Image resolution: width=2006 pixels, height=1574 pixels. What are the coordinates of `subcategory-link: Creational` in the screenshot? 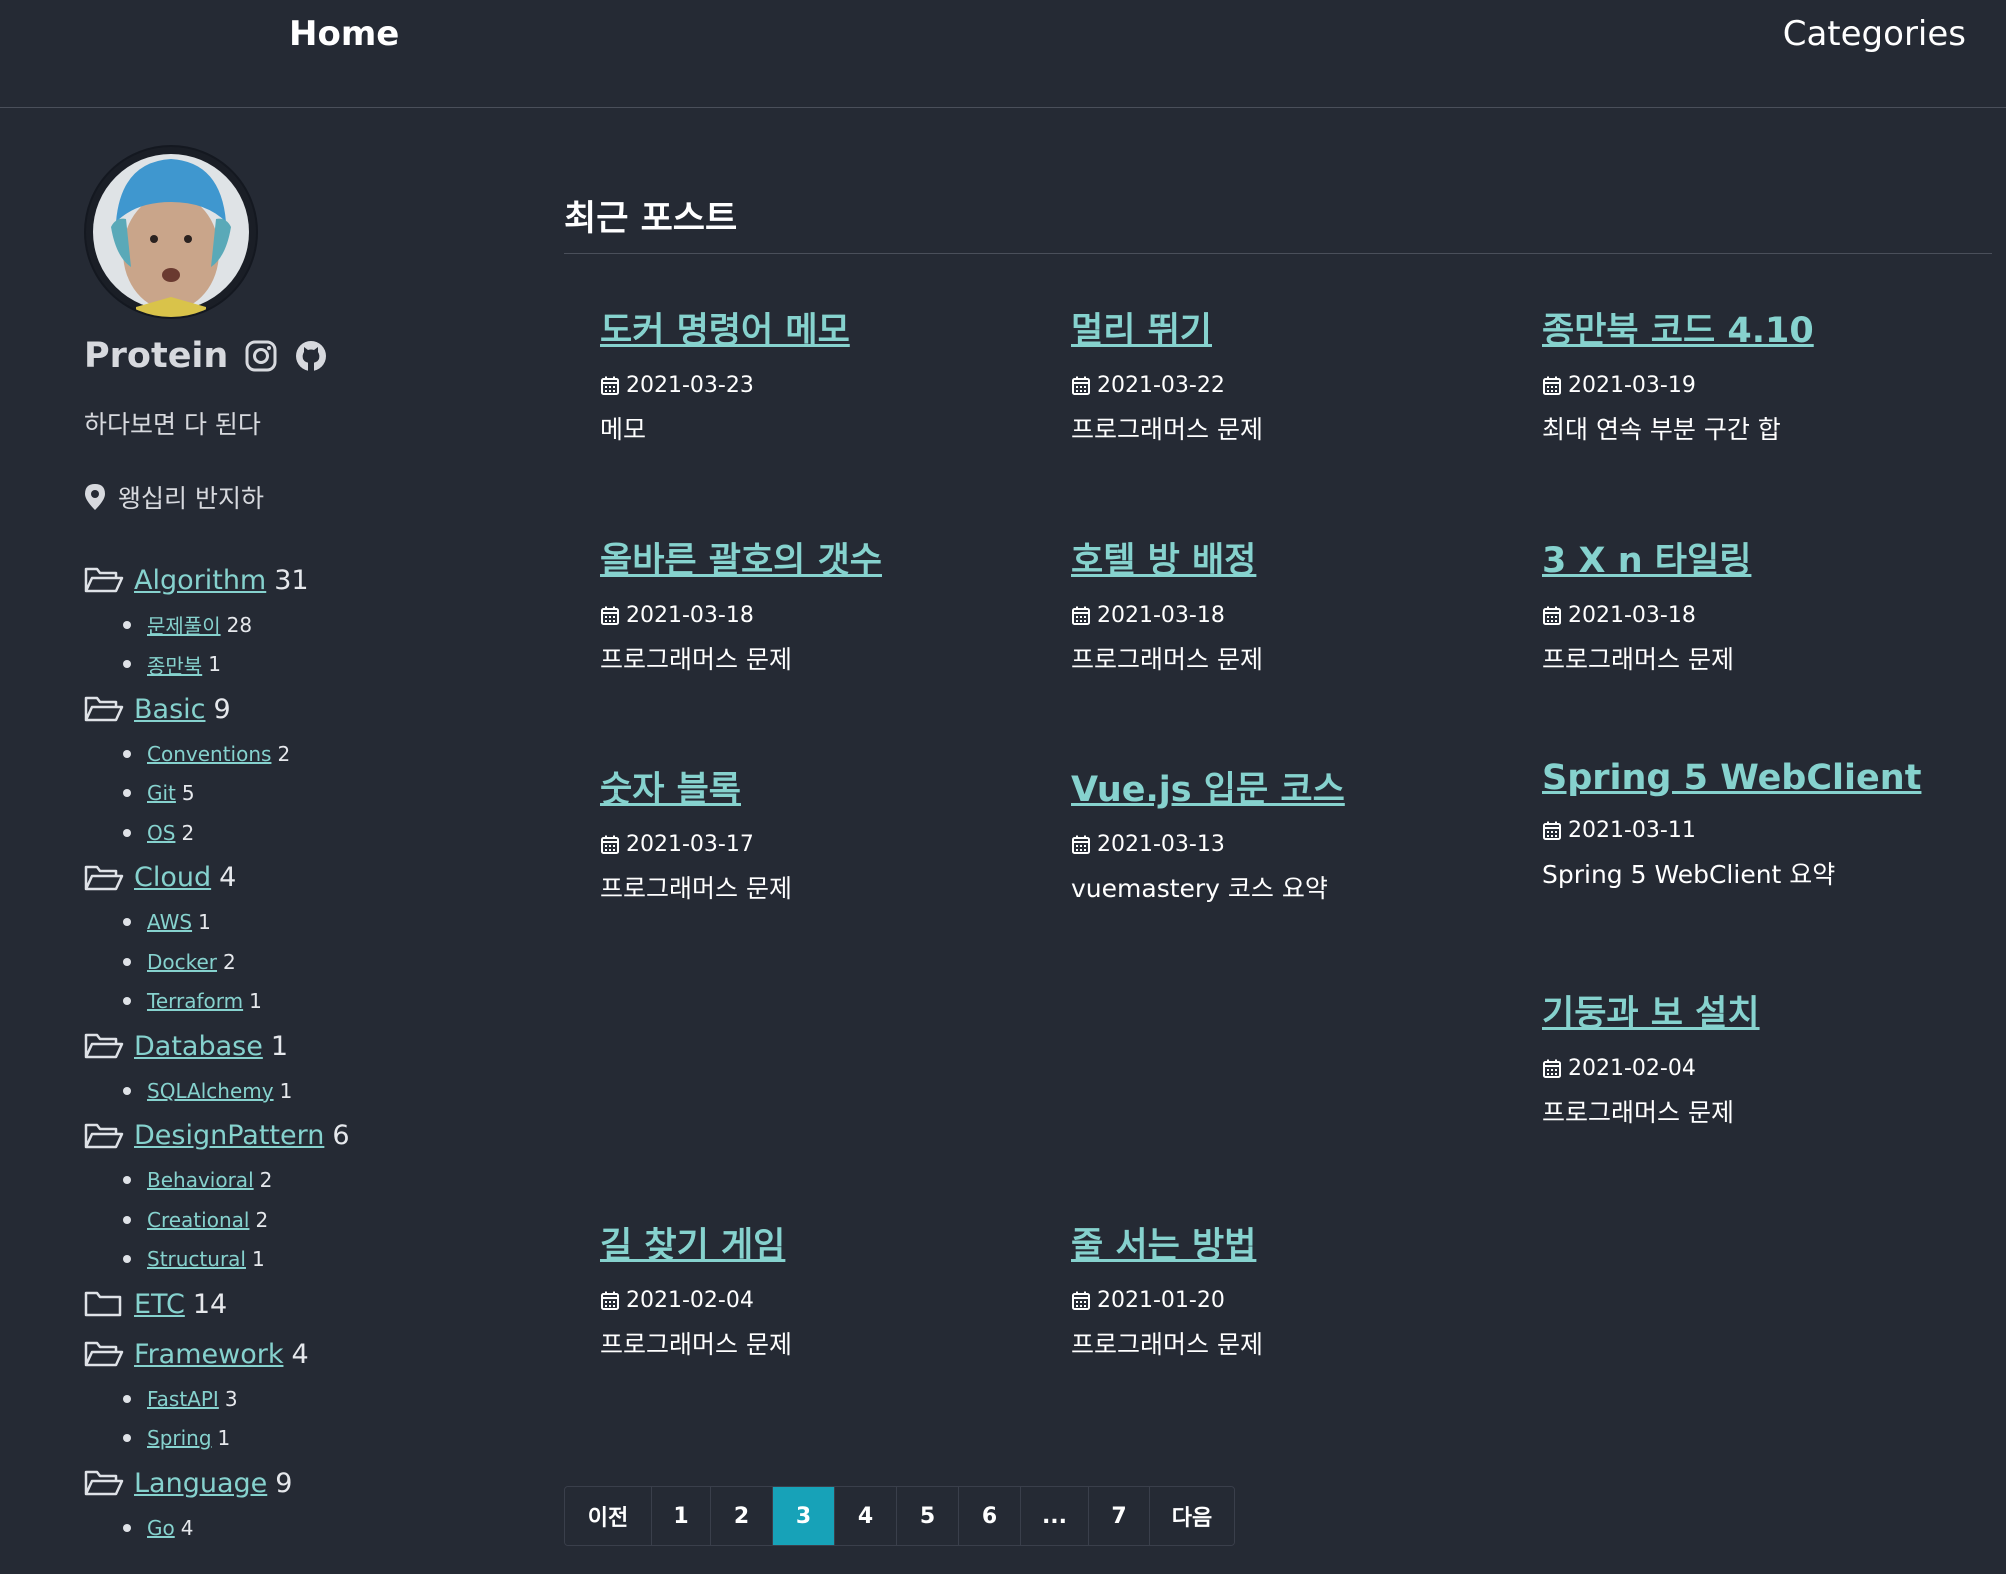 It's located at (198, 1220).